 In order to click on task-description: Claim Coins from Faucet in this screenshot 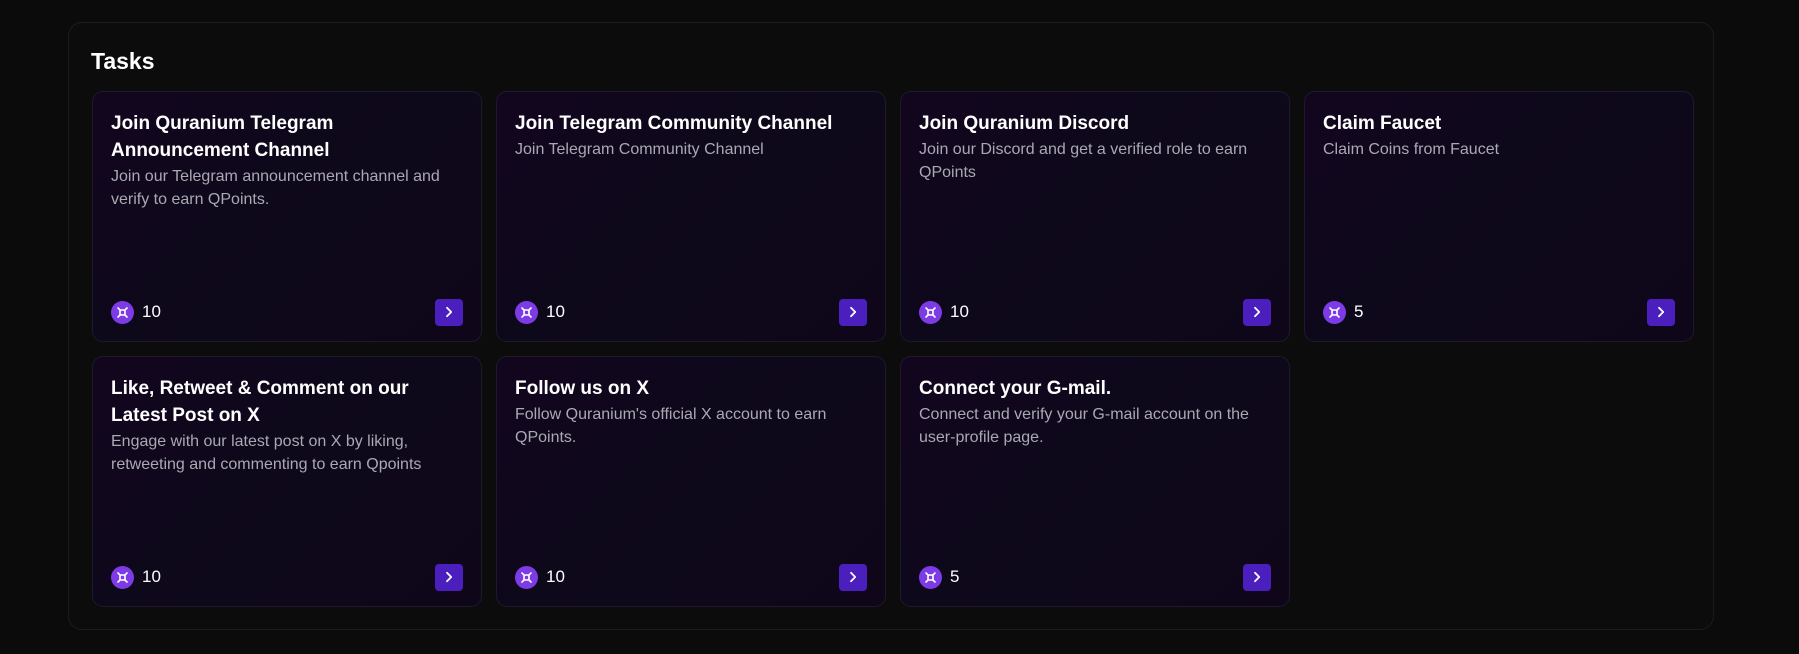, I will do `click(1411, 149)`.